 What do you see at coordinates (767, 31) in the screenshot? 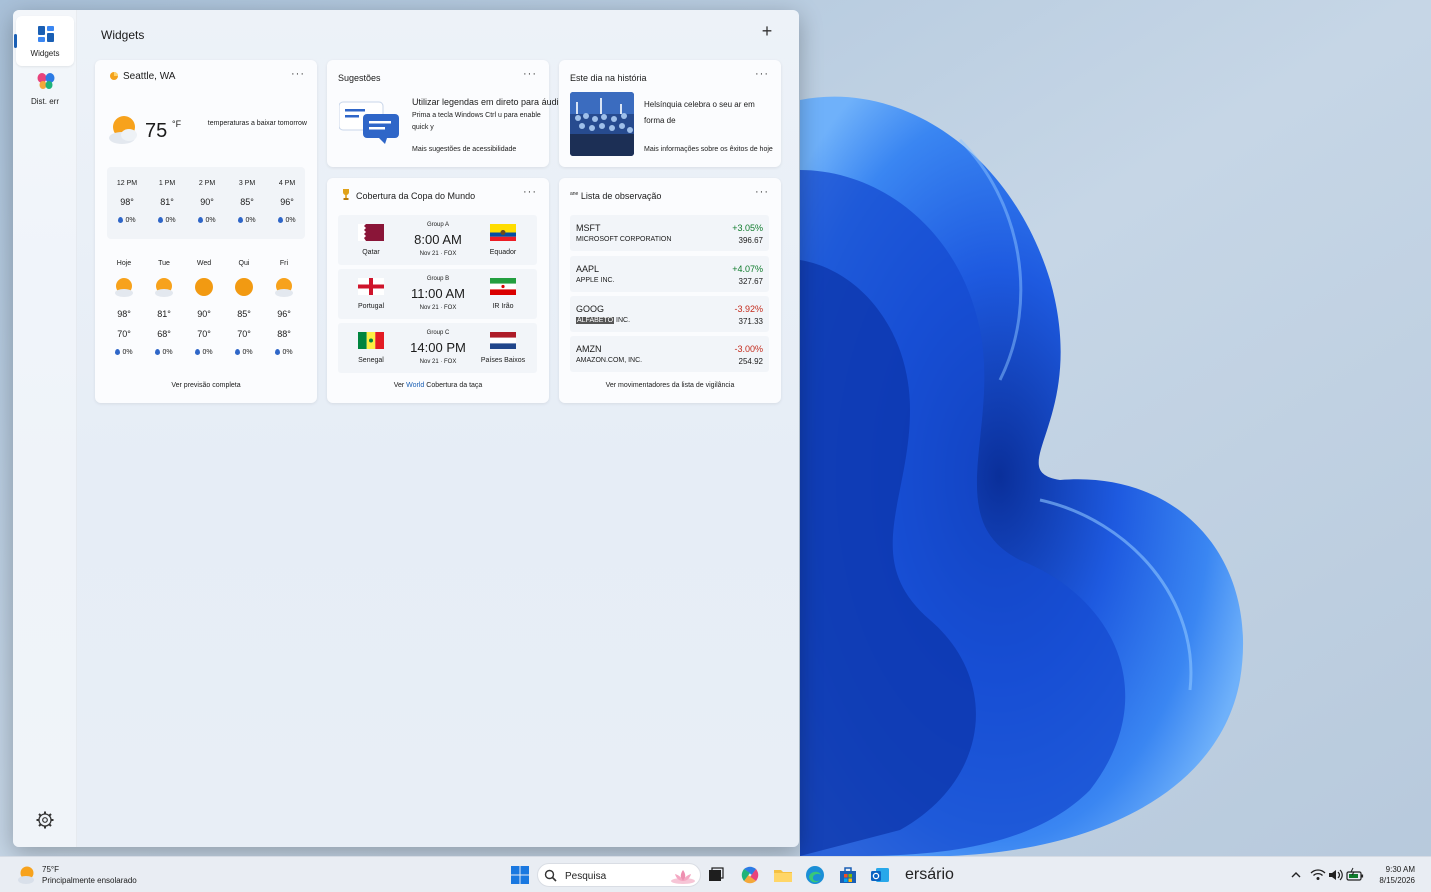
I see `add-widget-button: +` at bounding box center [767, 31].